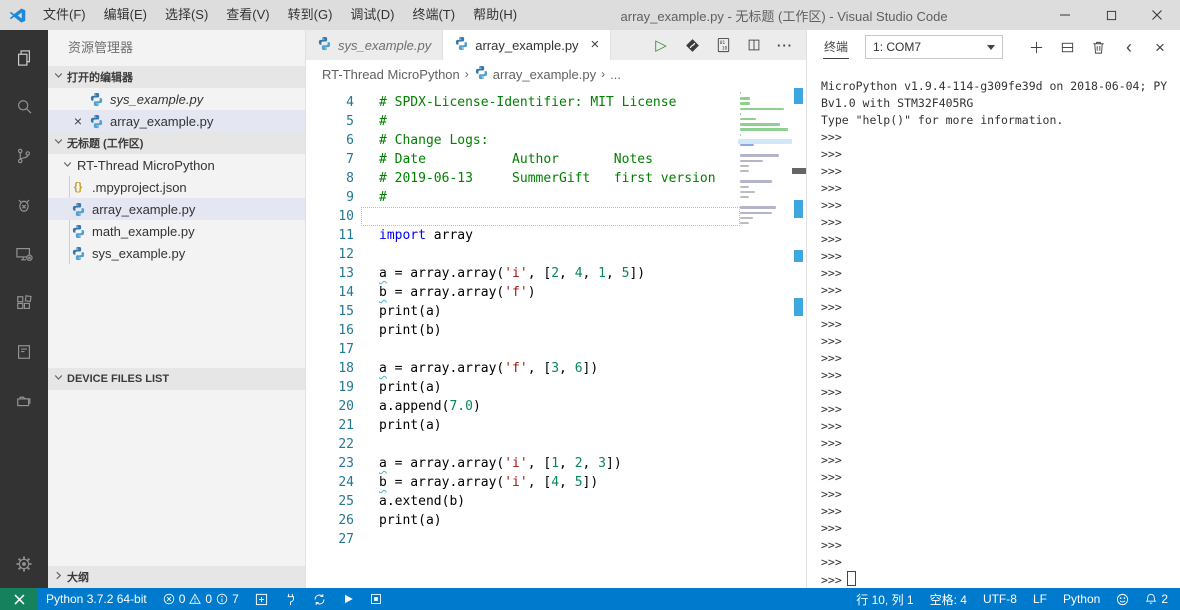 The image size is (1180, 610). Describe the element at coordinates (176, 209) in the screenshot. I see `tree-file-item: array_example.py` at that location.